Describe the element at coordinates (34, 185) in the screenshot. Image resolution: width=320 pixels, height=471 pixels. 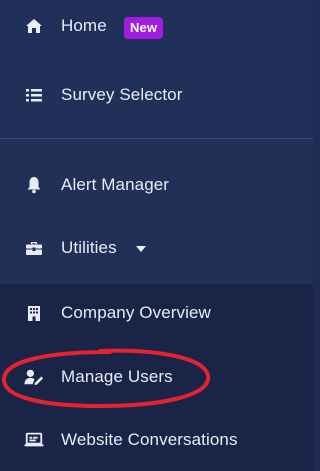
I see `bell-icon` at that location.